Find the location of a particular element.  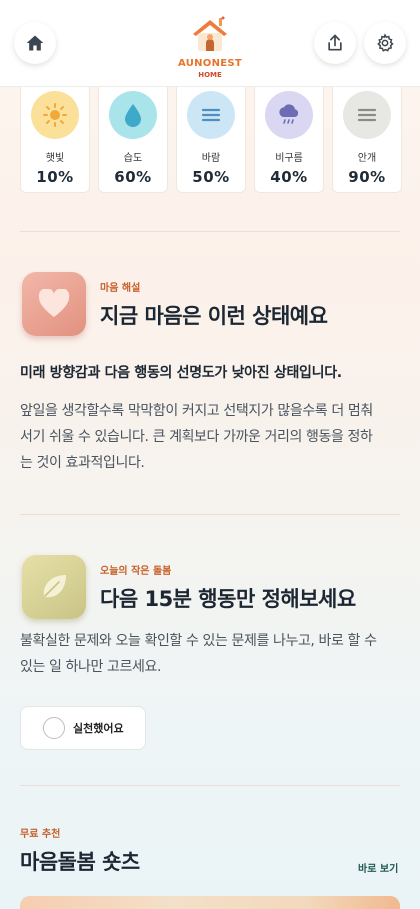

wind-icon is located at coordinates (211, 115).